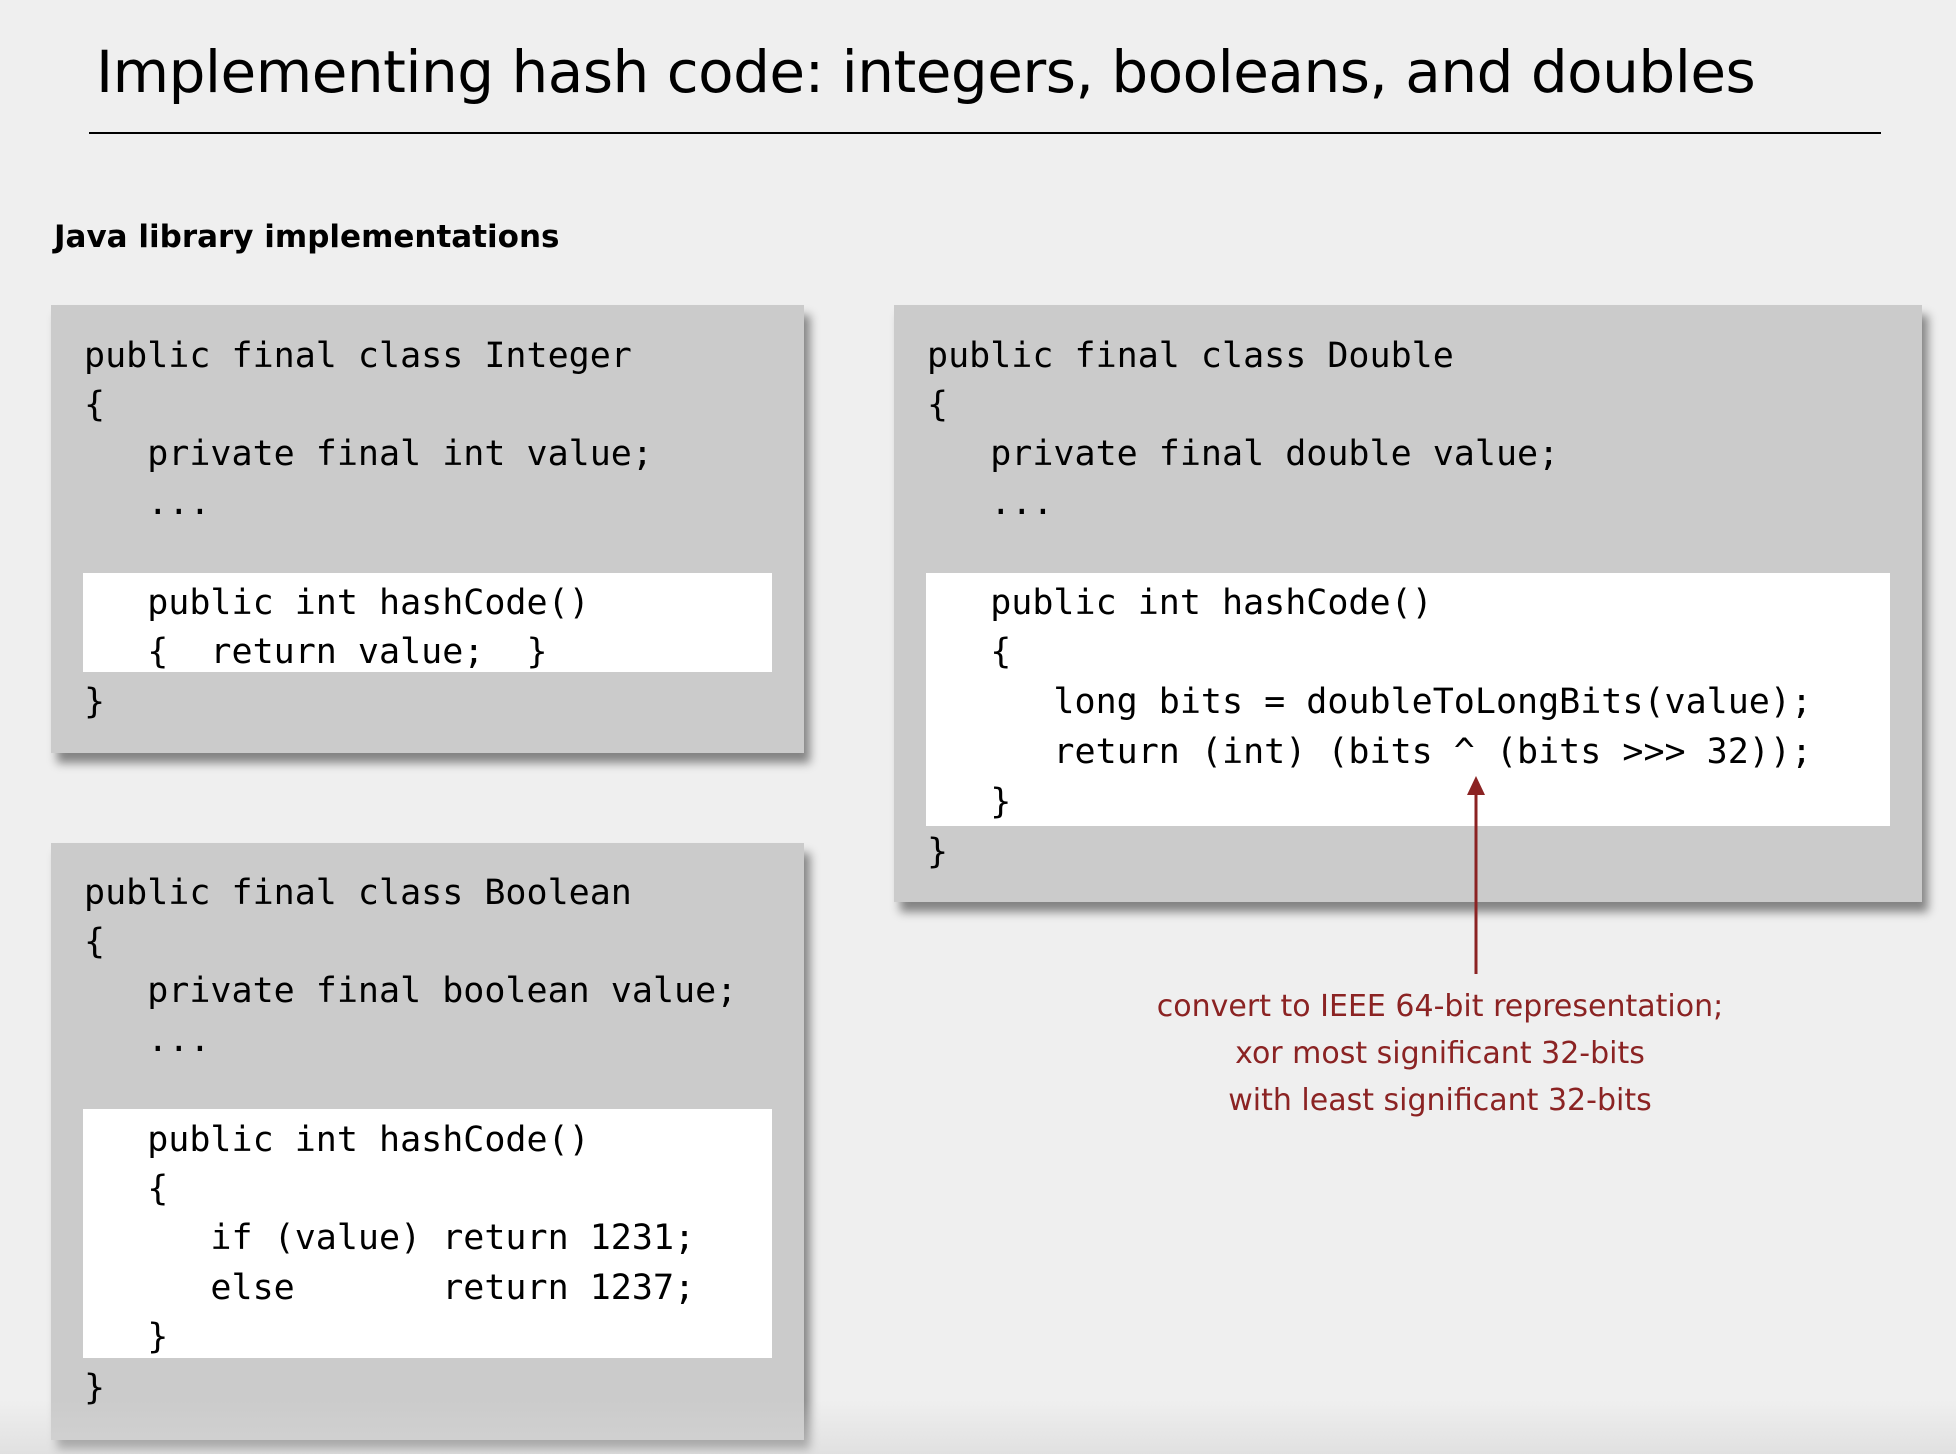  I want to click on boolean-code-line: private final boolean value;, so click(411, 991).